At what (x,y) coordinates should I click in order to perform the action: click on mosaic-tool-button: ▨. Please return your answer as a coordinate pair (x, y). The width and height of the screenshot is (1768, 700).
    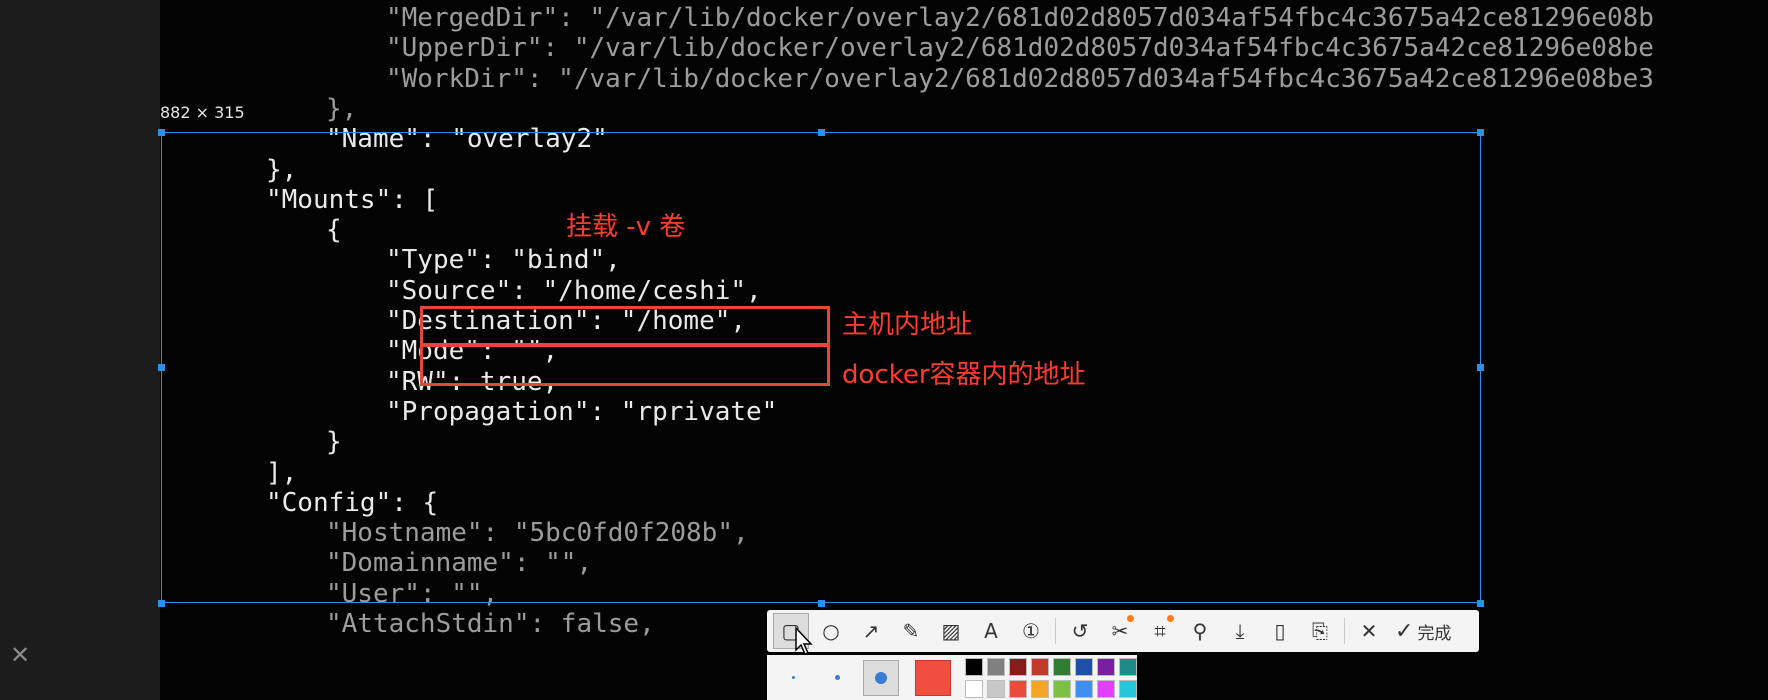
    Looking at the image, I should click on (951, 631).